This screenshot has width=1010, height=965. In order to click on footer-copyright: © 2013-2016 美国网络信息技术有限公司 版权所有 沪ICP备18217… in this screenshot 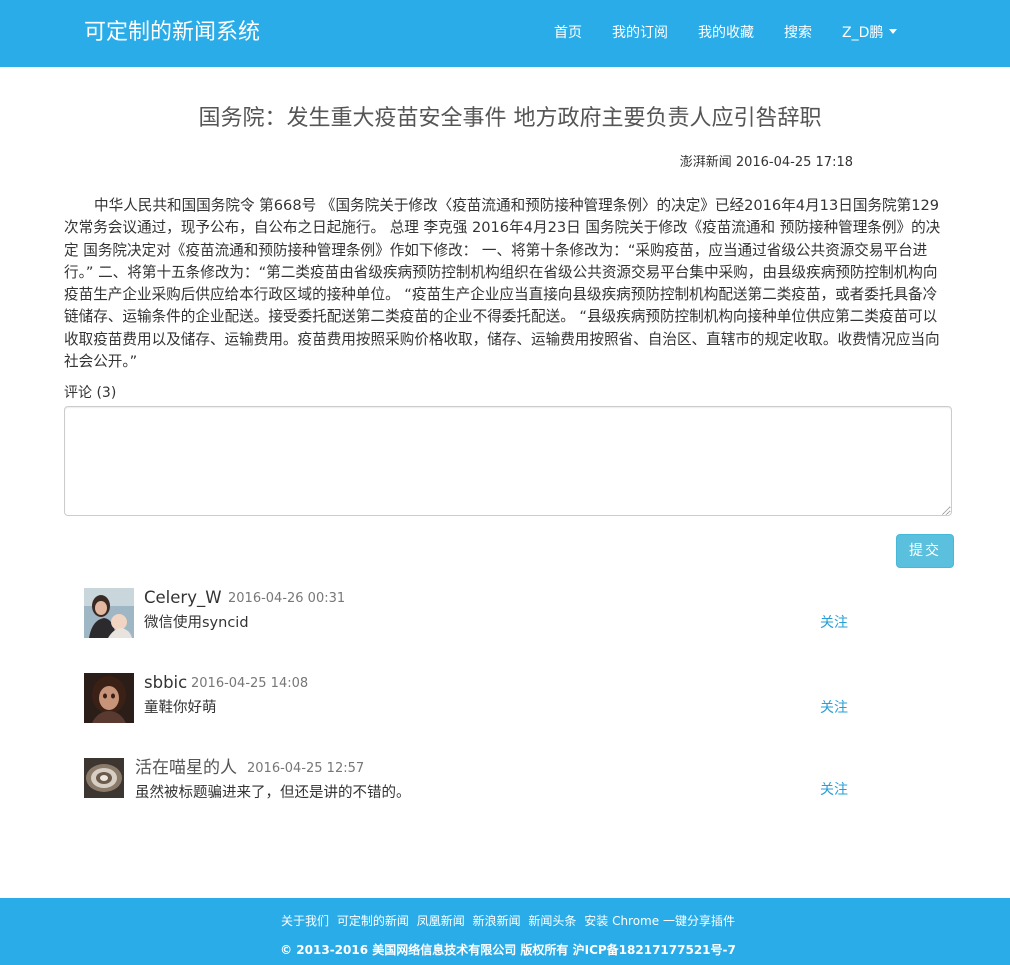, I will do `click(508, 950)`.